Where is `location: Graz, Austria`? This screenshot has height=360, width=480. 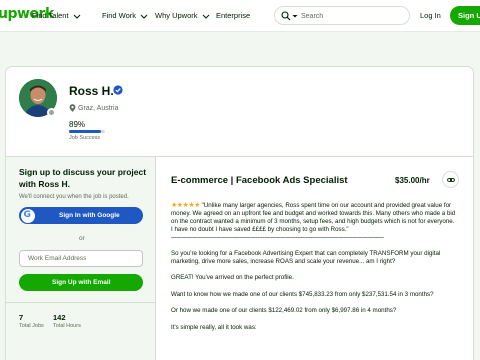 location: Graz, Austria is located at coordinates (93, 108).